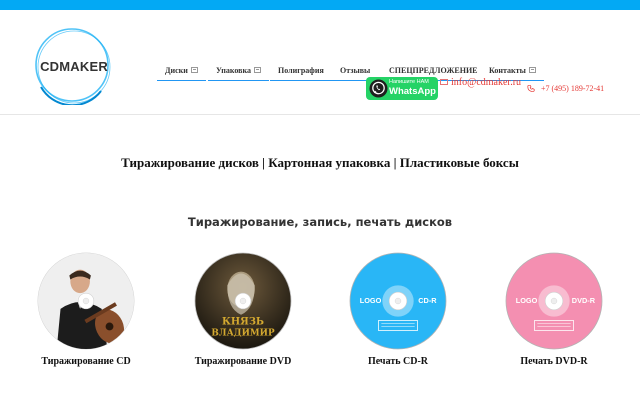 This screenshot has width=640, height=400. Describe the element at coordinates (355, 70) in the screenshot. I see `nav-item-label: Отзывы` at that location.